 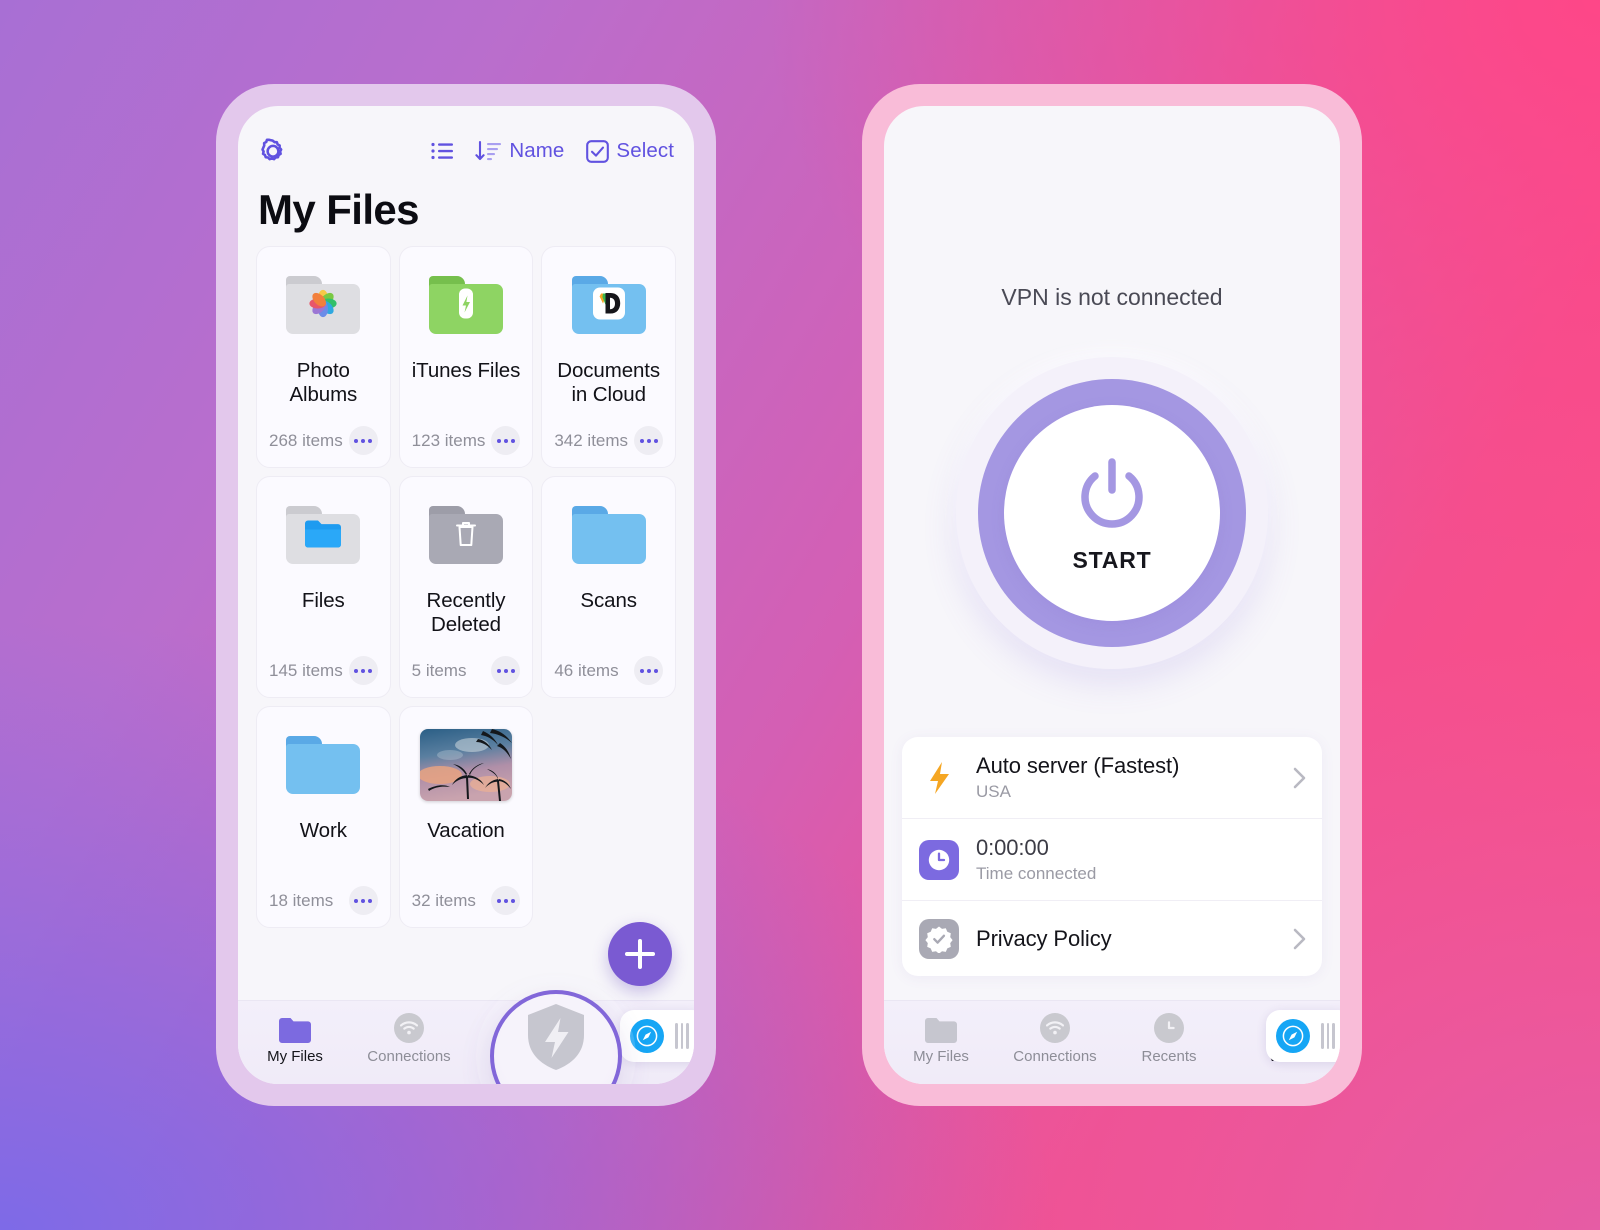 What do you see at coordinates (306, 670) in the screenshot?
I see `folder-item-count: 145 items` at bounding box center [306, 670].